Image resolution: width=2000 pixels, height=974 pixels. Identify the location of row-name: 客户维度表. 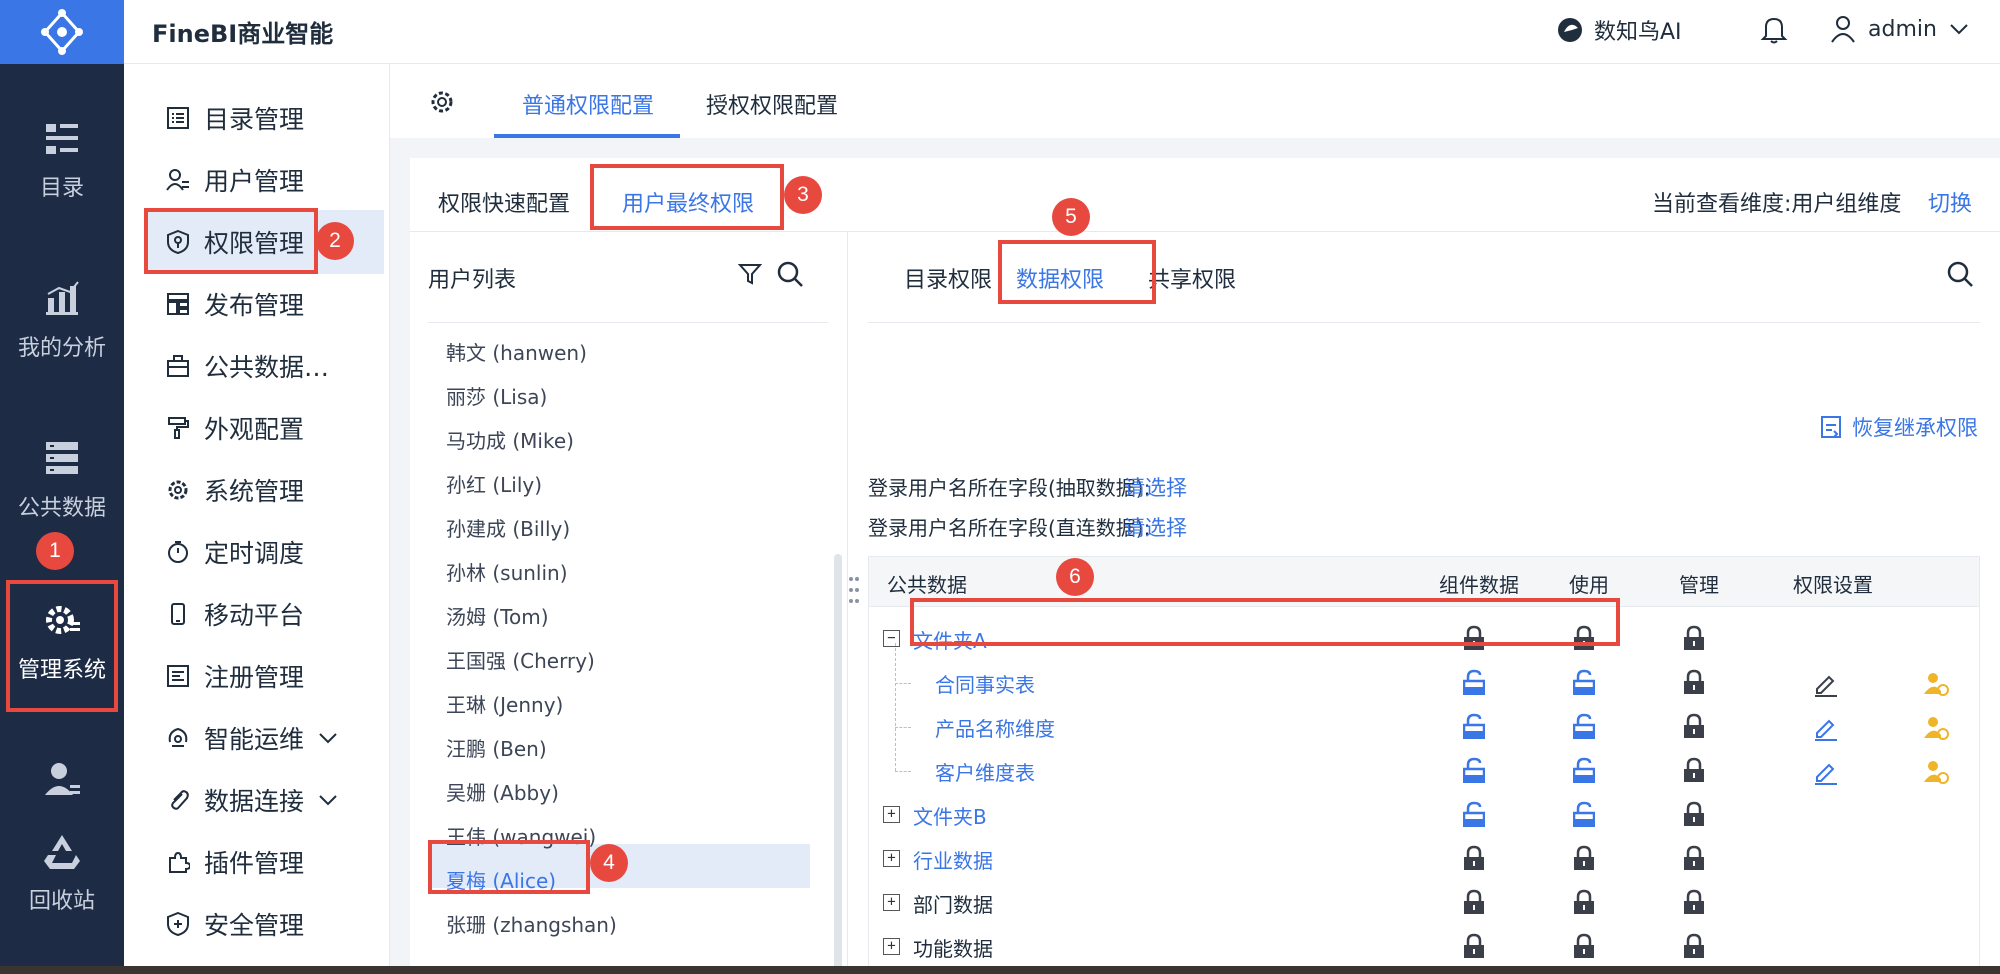
(985, 771).